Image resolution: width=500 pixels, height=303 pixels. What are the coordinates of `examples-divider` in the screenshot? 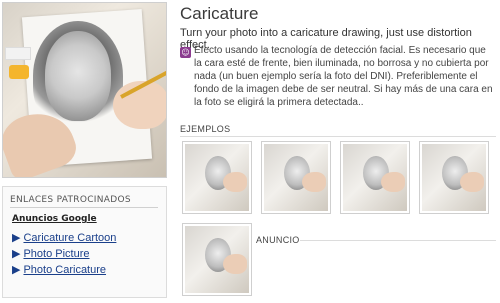 It's located at (338, 136).